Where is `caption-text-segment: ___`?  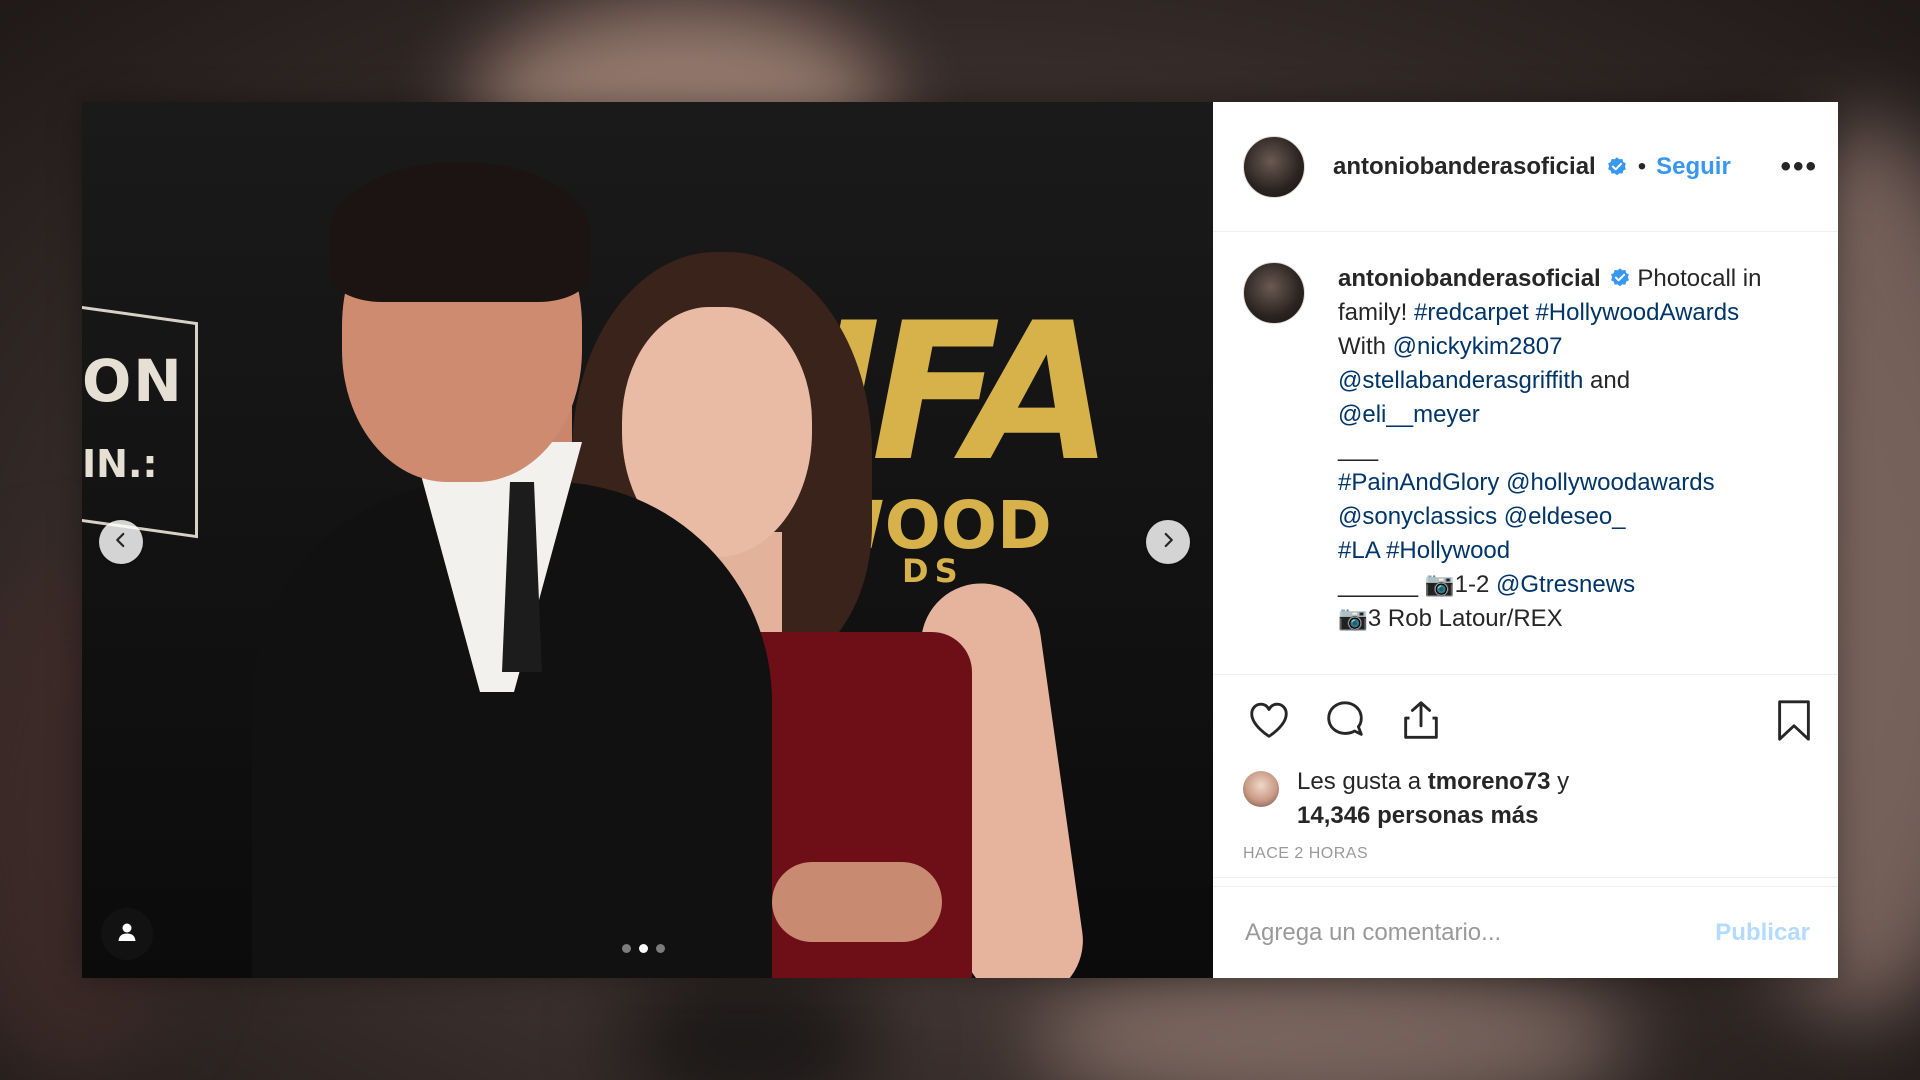
caption-text-segment: ___ is located at coordinates (1358, 448).